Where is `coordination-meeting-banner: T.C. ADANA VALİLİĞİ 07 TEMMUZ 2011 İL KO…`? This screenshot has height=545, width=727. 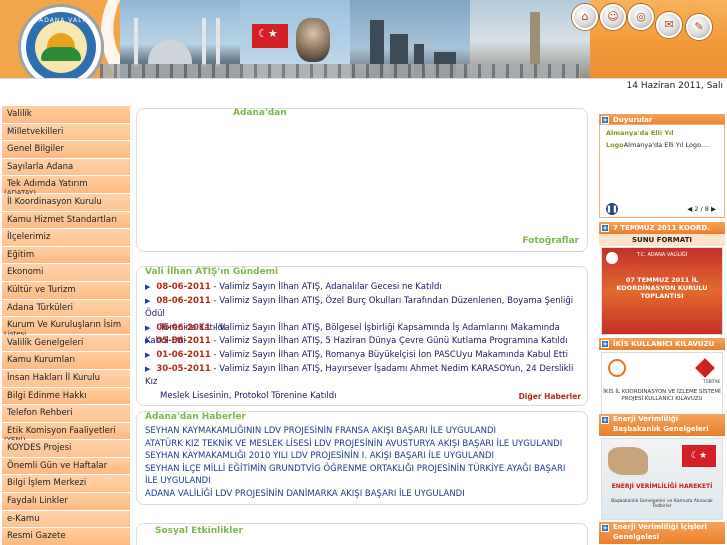
coordination-meeting-banner: T.C. ADANA VALİLİĞİ 07 TEMMUZ 2011 İL KO… is located at coordinates (662, 291).